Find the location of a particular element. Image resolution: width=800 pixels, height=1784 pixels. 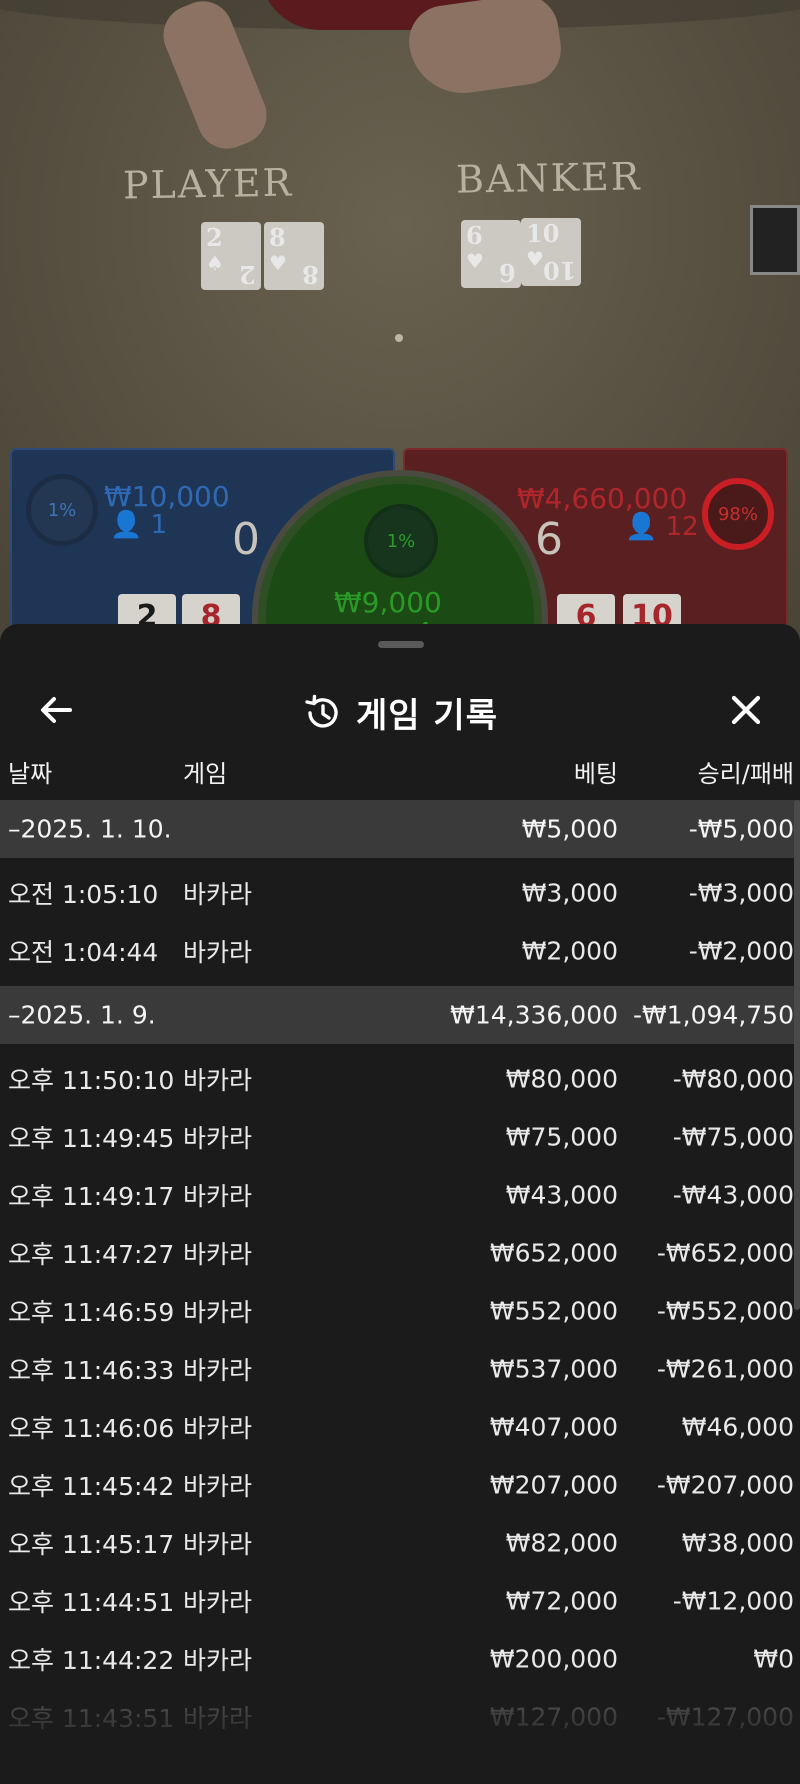

dealer is located at coordinates (362, 79).